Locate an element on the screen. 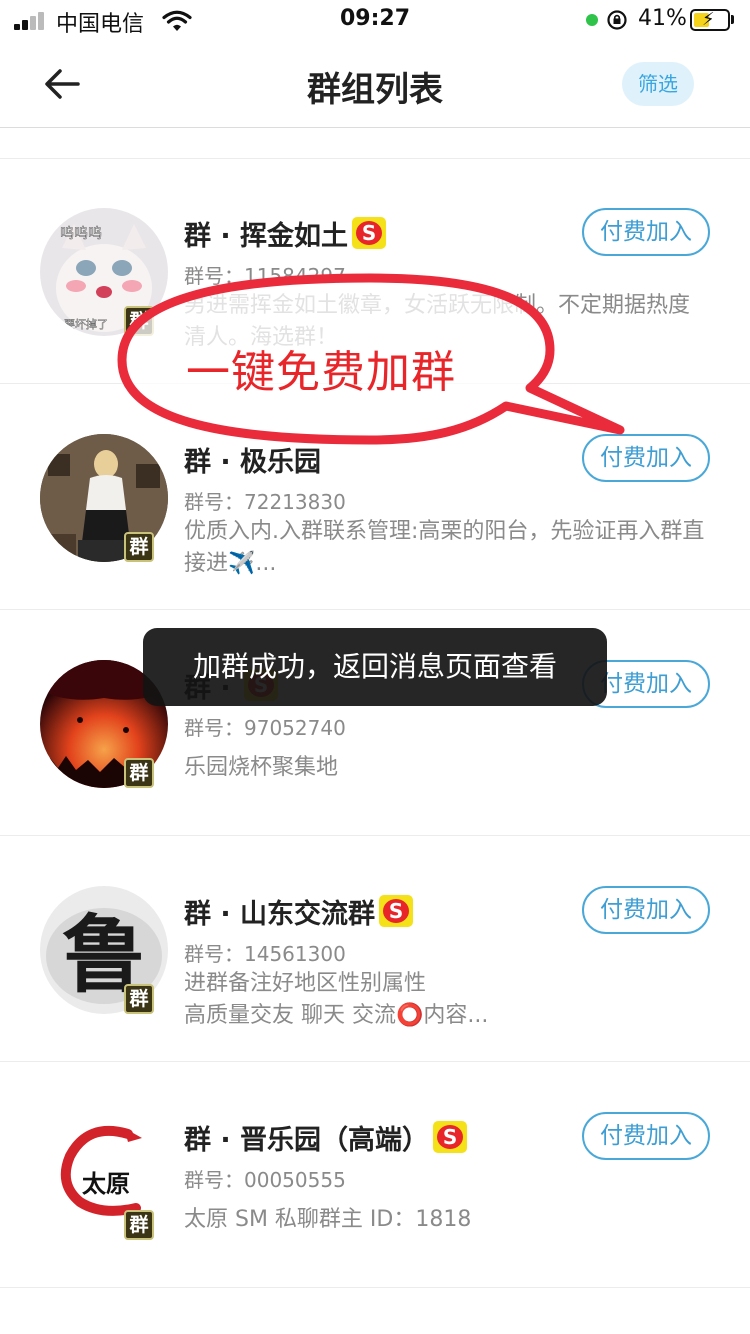 This screenshot has width=750, height=1334. toast-message: 加群成功，返回消息页面查看 is located at coordinates (375, 667).